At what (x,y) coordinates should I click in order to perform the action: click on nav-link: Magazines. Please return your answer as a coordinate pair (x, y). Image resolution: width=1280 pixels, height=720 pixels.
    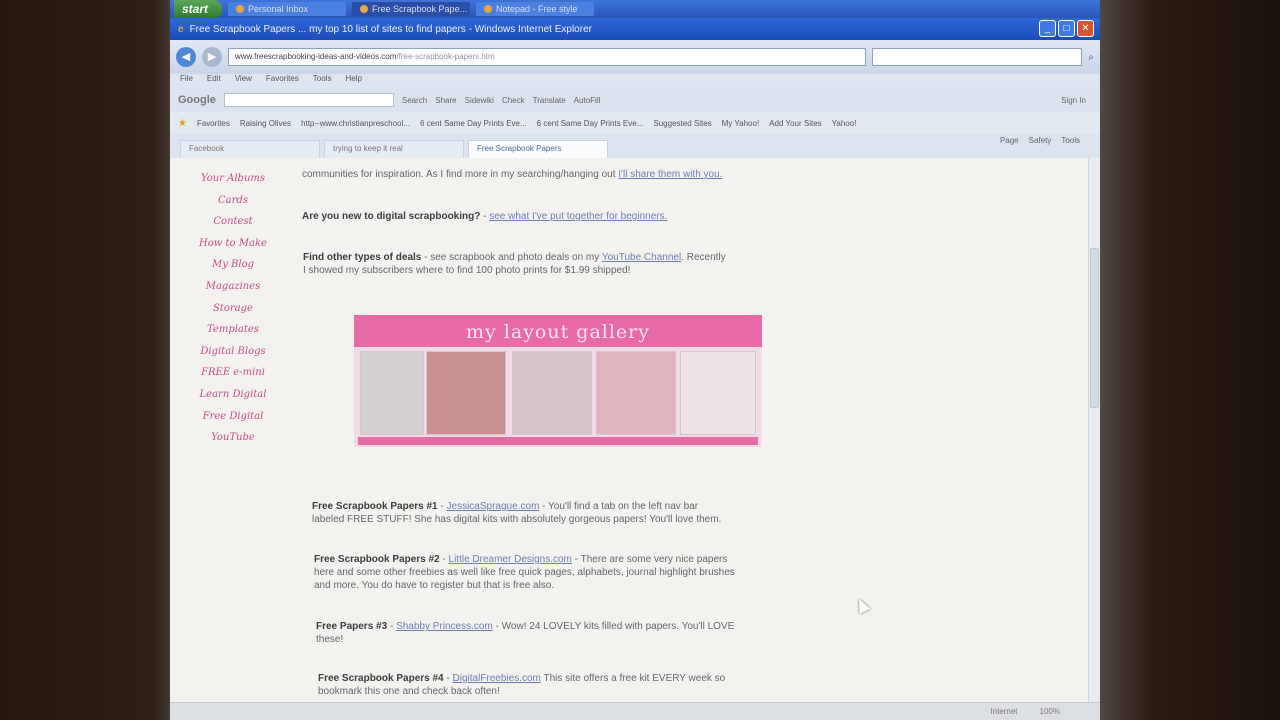
    Looking at the image, I should click on (233, 287).